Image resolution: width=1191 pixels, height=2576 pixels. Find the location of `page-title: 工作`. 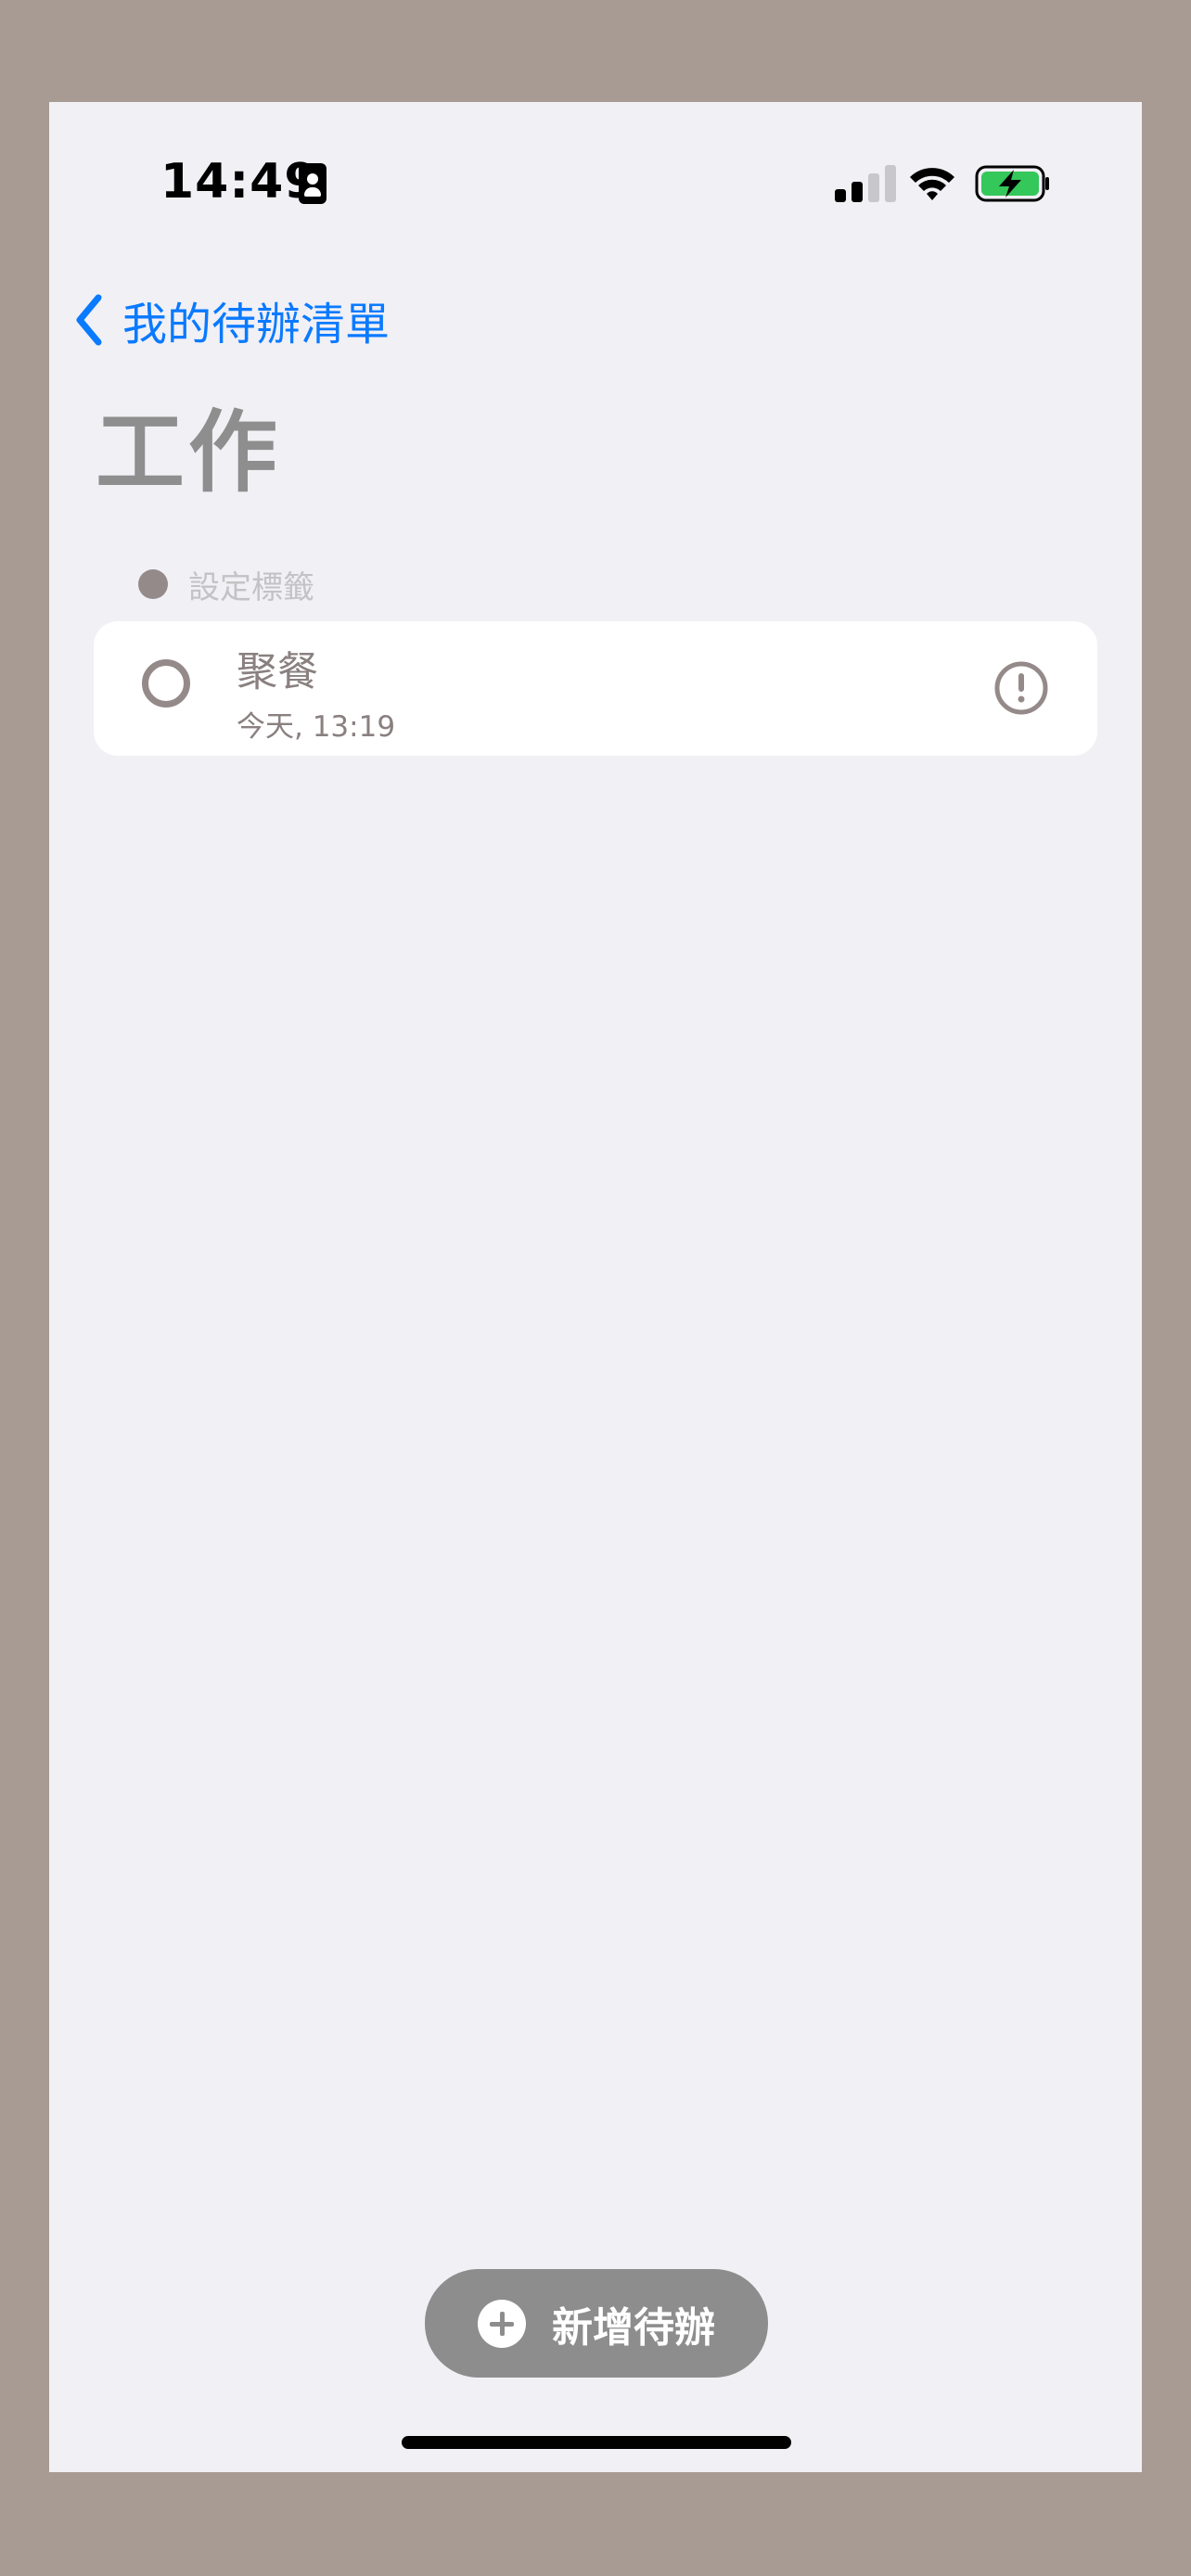

page-title: 工作 is located at coordinates (188, 452).